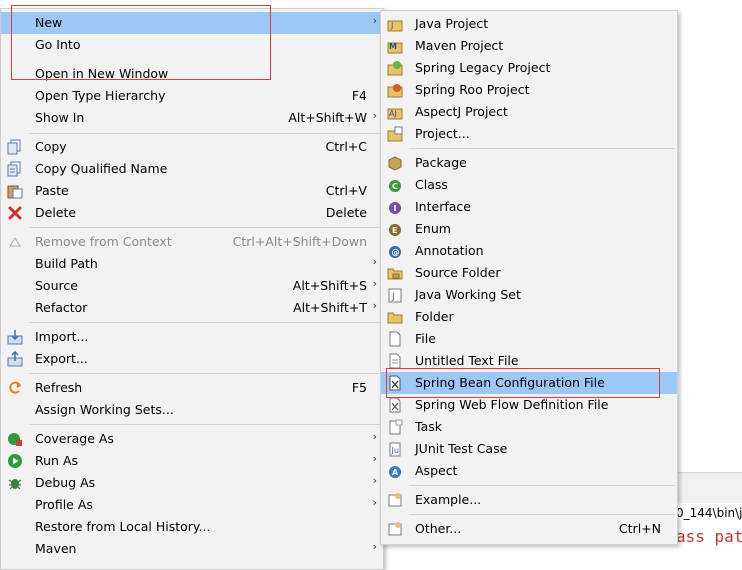 Image resolution: width=742 pixels, height=570 pixels. I want to click on menu-item-build-path: Build Path ›, so click(192, 264).